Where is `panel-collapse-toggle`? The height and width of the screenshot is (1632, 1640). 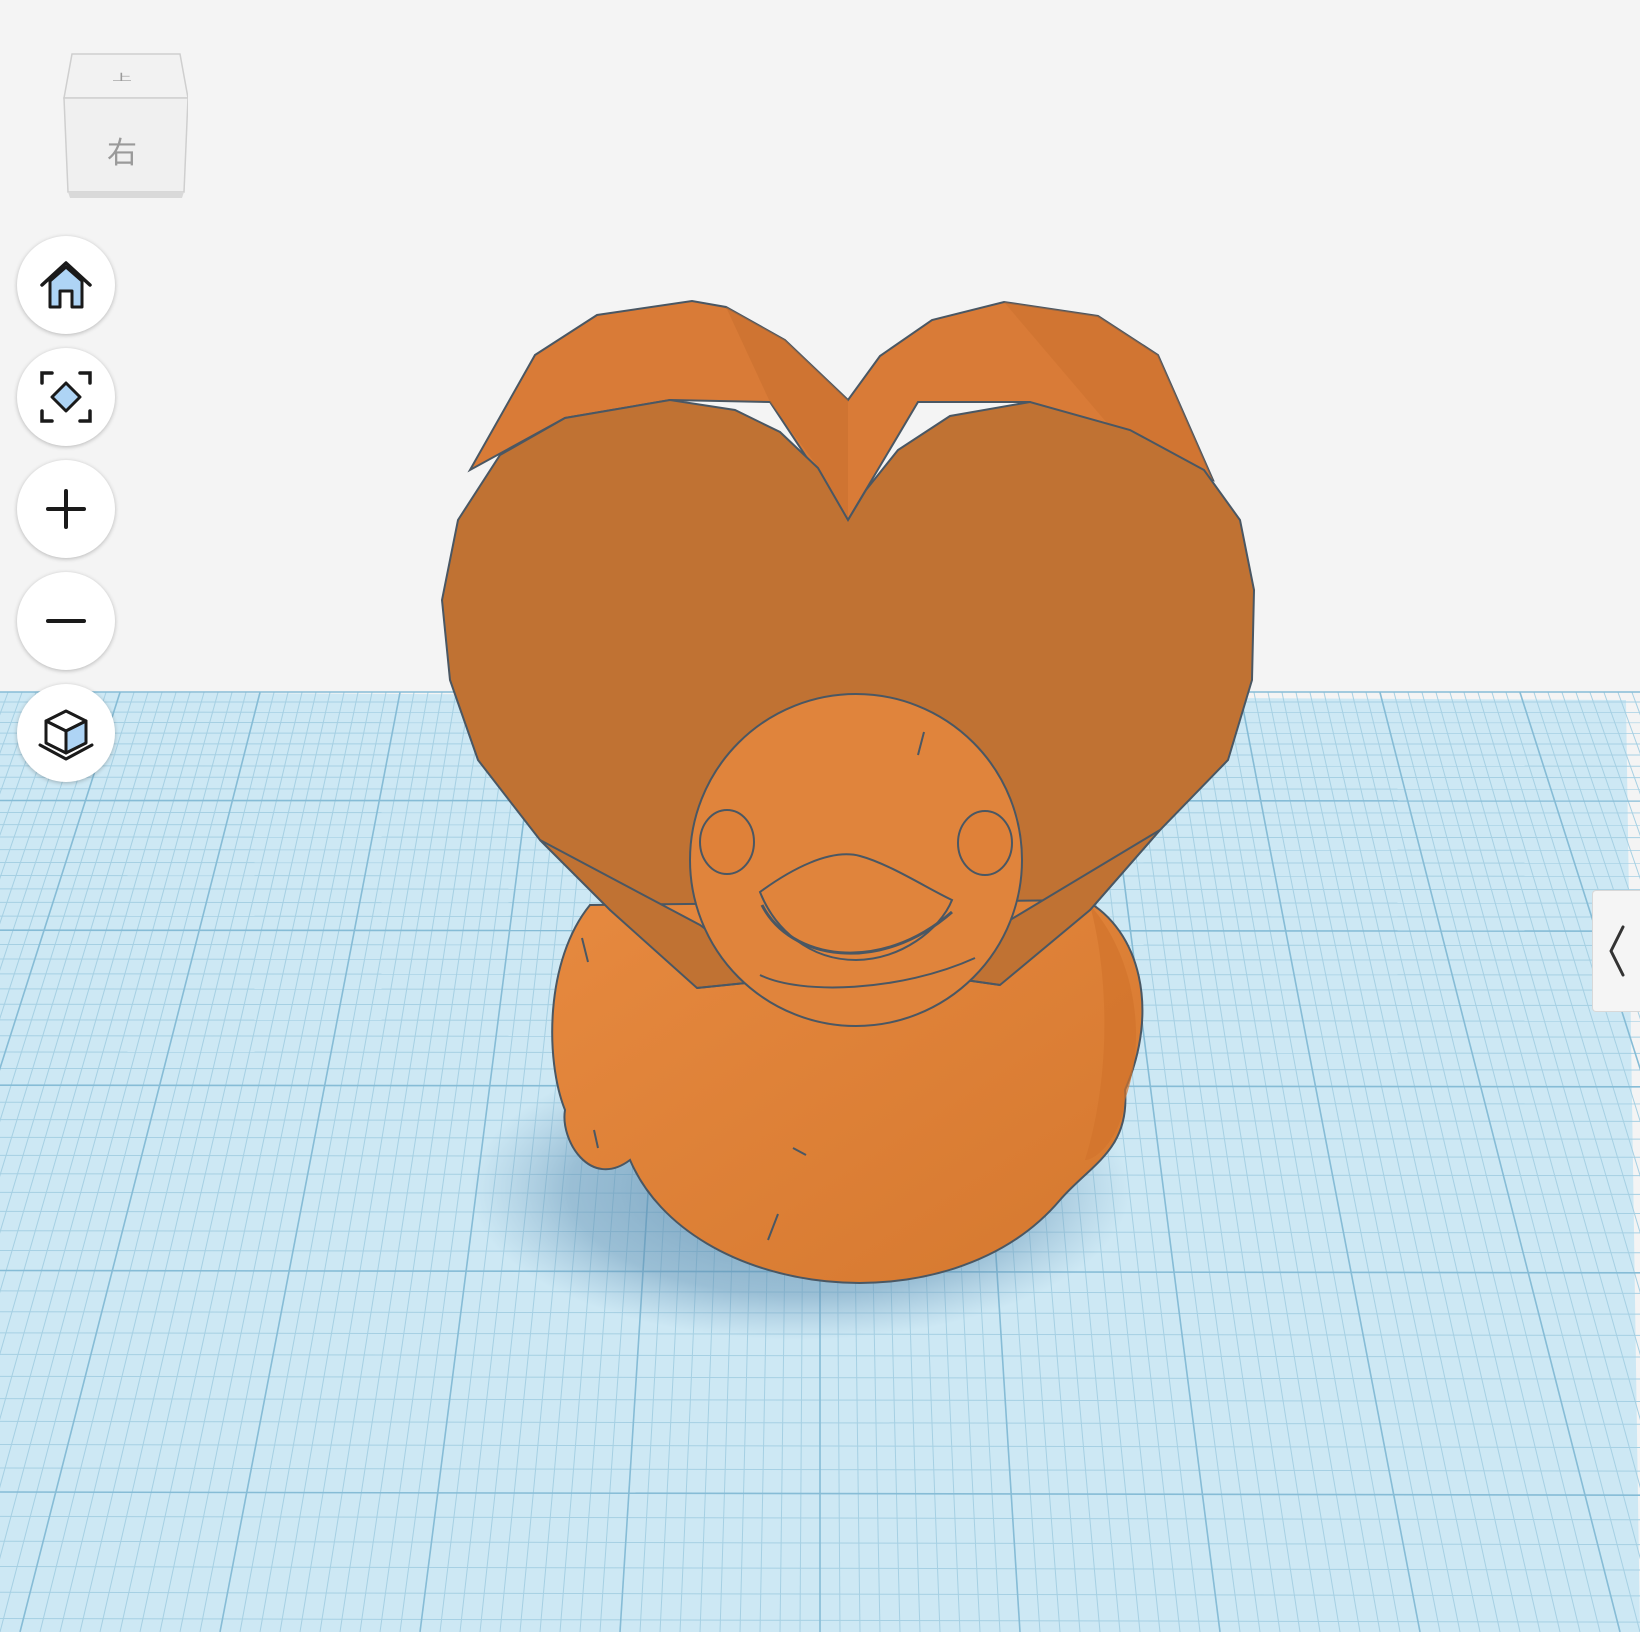
panel-collapse-toggle is located at coordinates (1616, 951).